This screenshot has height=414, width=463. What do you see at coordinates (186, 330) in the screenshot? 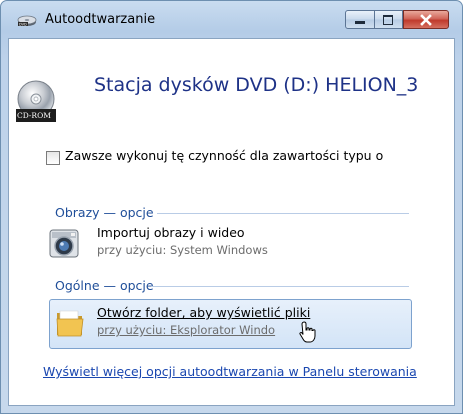
I see `open-folder-subtitle: przy użyciu: Eksplorator Windo` at bounding box center [186, 330].